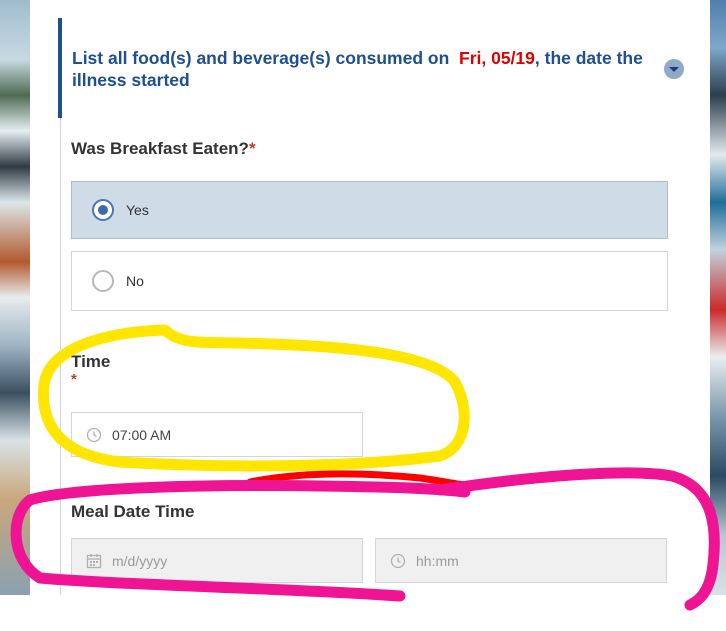 The height and width of the screenshot is (631, 726). I want to click on heading-date: Fri, 05/19, so click(497, 58).